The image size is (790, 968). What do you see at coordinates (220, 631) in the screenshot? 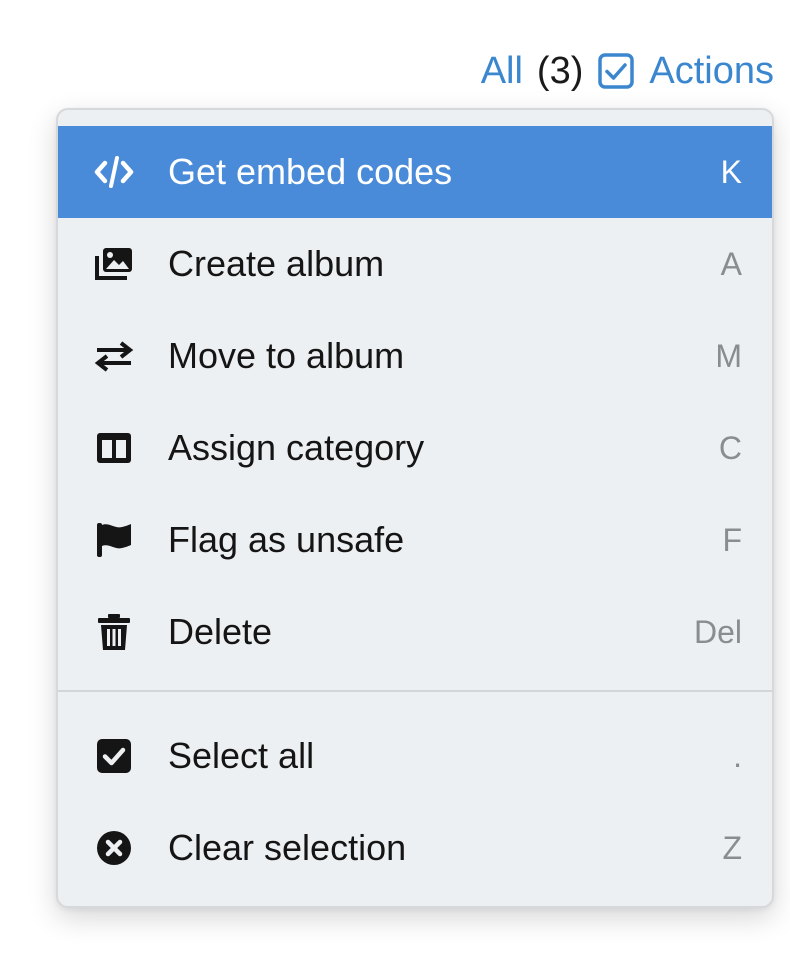
I see `menu-item-label: Delete` at bounding box center [220, 631].